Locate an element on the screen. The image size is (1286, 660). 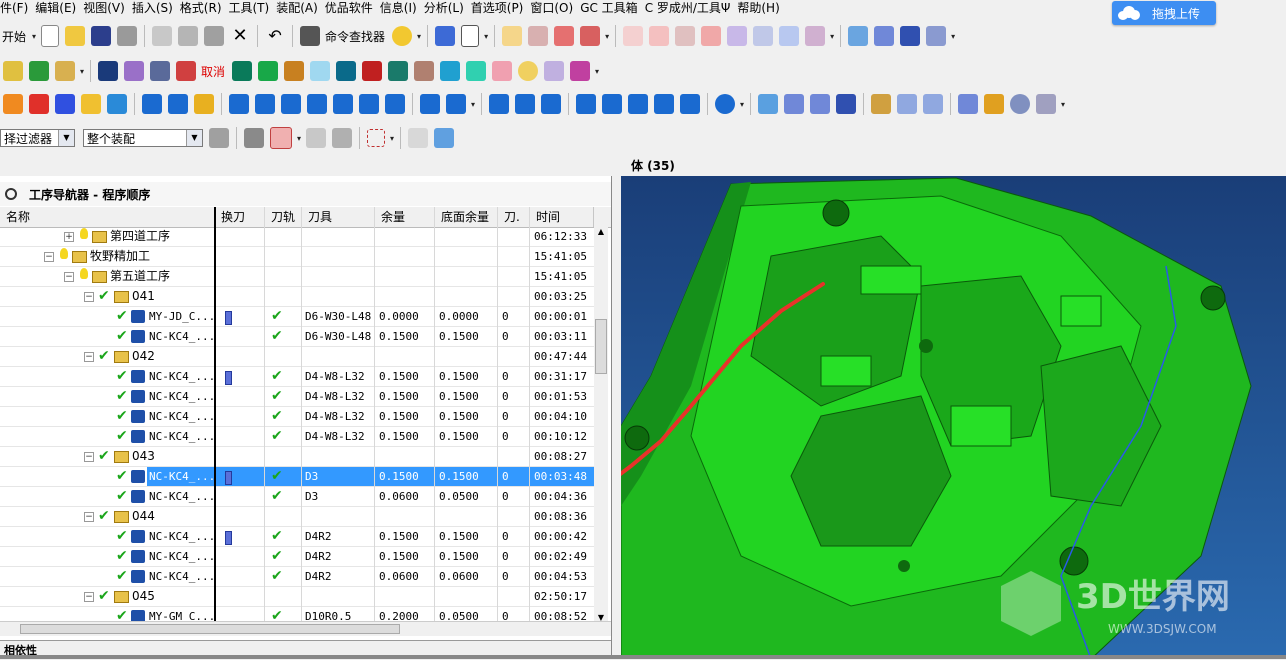
assembly-scope-combo: 整个装配 ▼ is located at coordinates (143, 138).